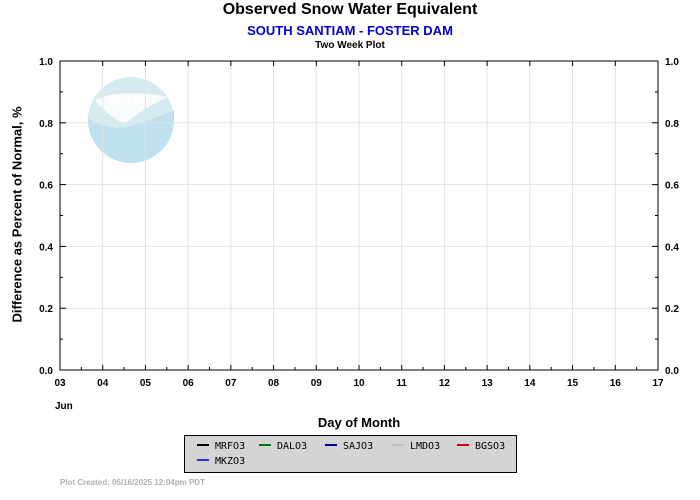 This screenshot has width=700, height=500. I want to click on y-tick-label: 1.0, so click(46, 62).